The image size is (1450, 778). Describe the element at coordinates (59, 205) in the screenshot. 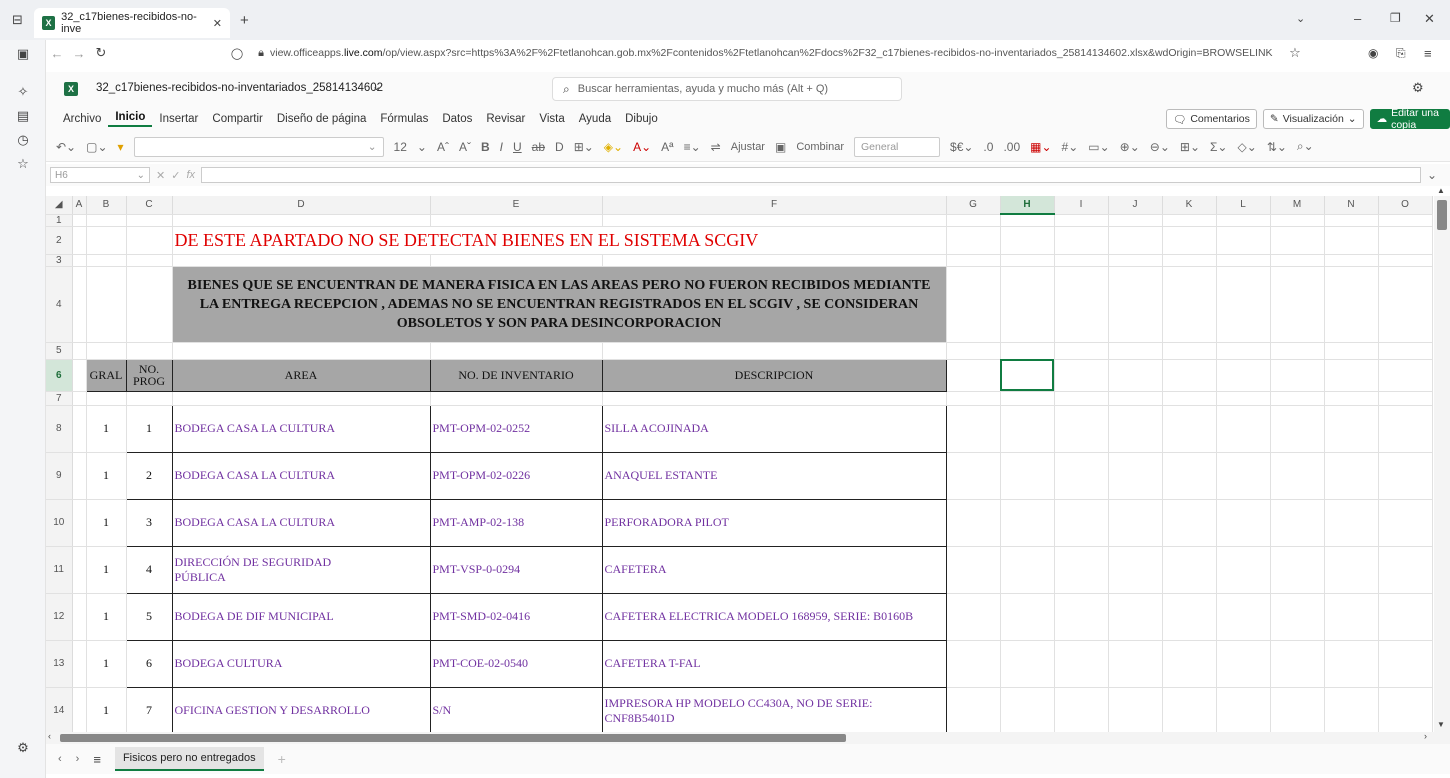

I see `select-all-corner: ◢` at that location.